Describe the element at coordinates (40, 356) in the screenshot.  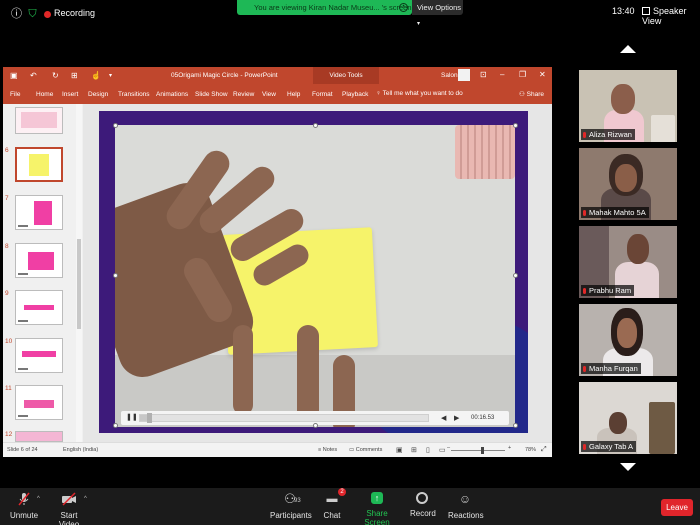
I see `slide-thumbnail: 10` at that location.